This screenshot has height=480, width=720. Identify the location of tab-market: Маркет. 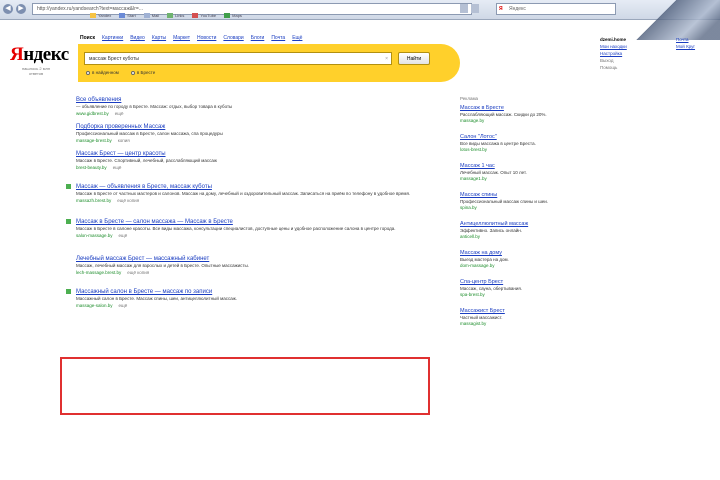
(181, 38).